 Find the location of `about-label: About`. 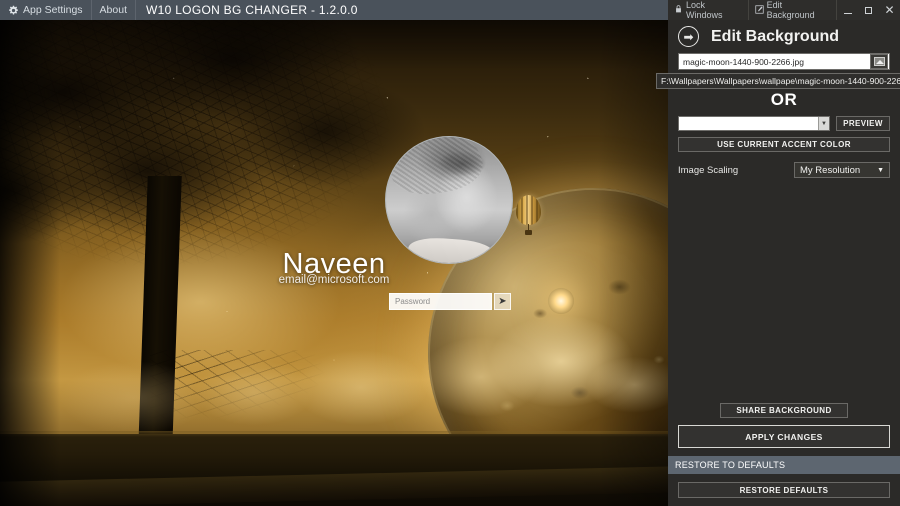

about-label: About is located at coordinates (113, 10).